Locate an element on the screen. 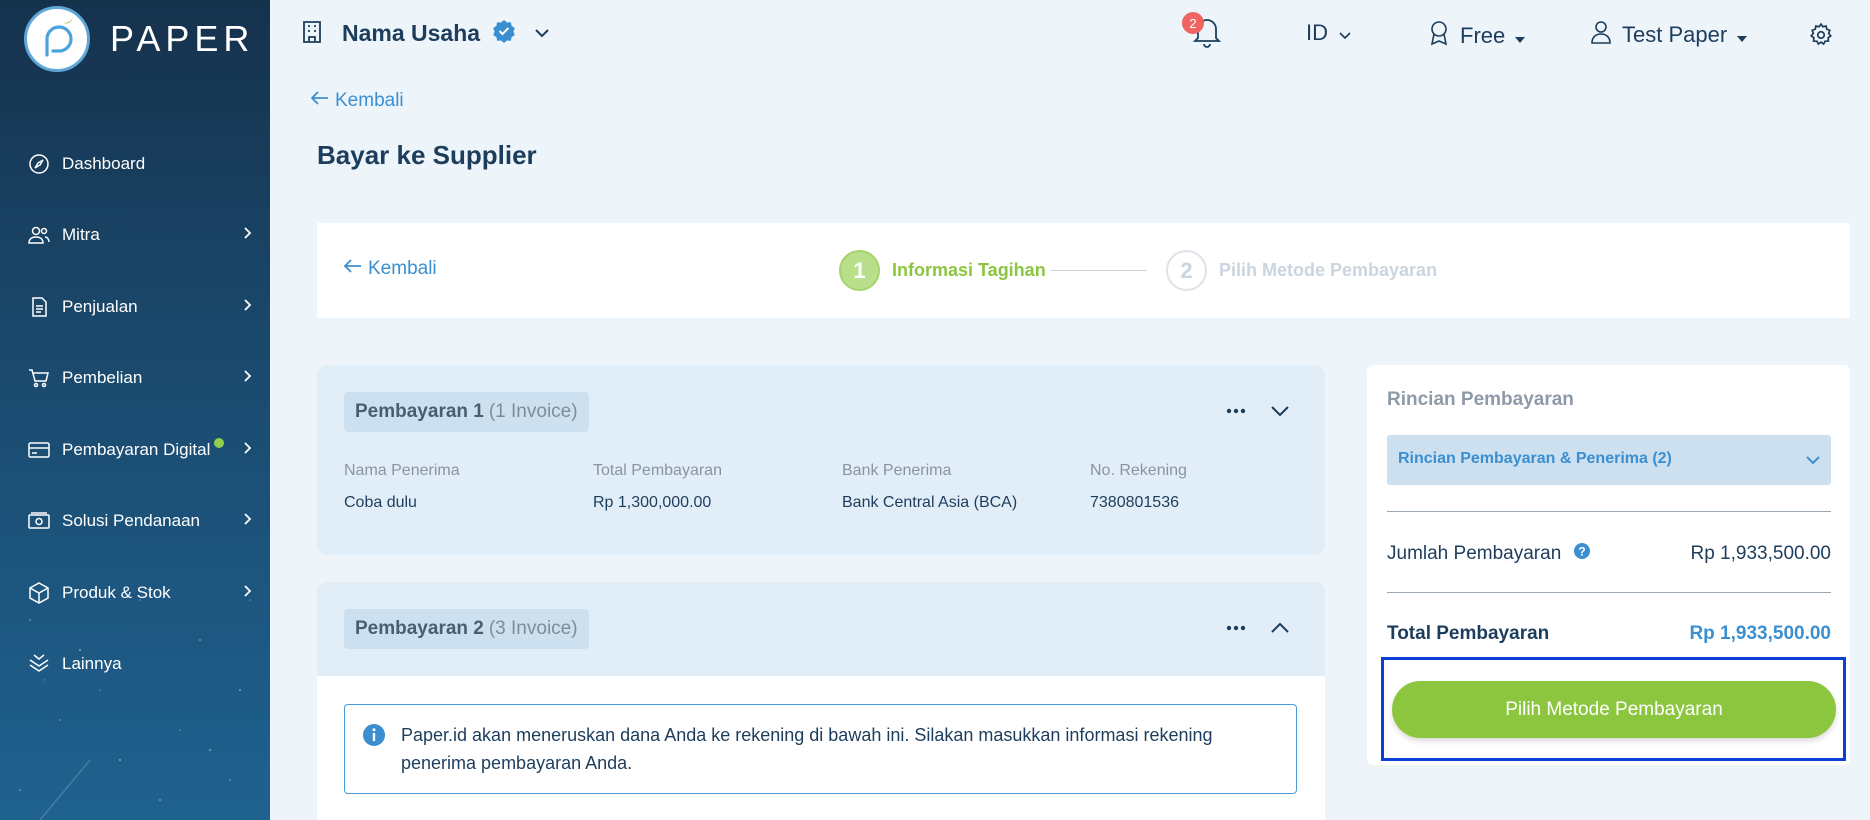  amount-label: Jumlah Pembayaran is located at coordinates (1474, 553).